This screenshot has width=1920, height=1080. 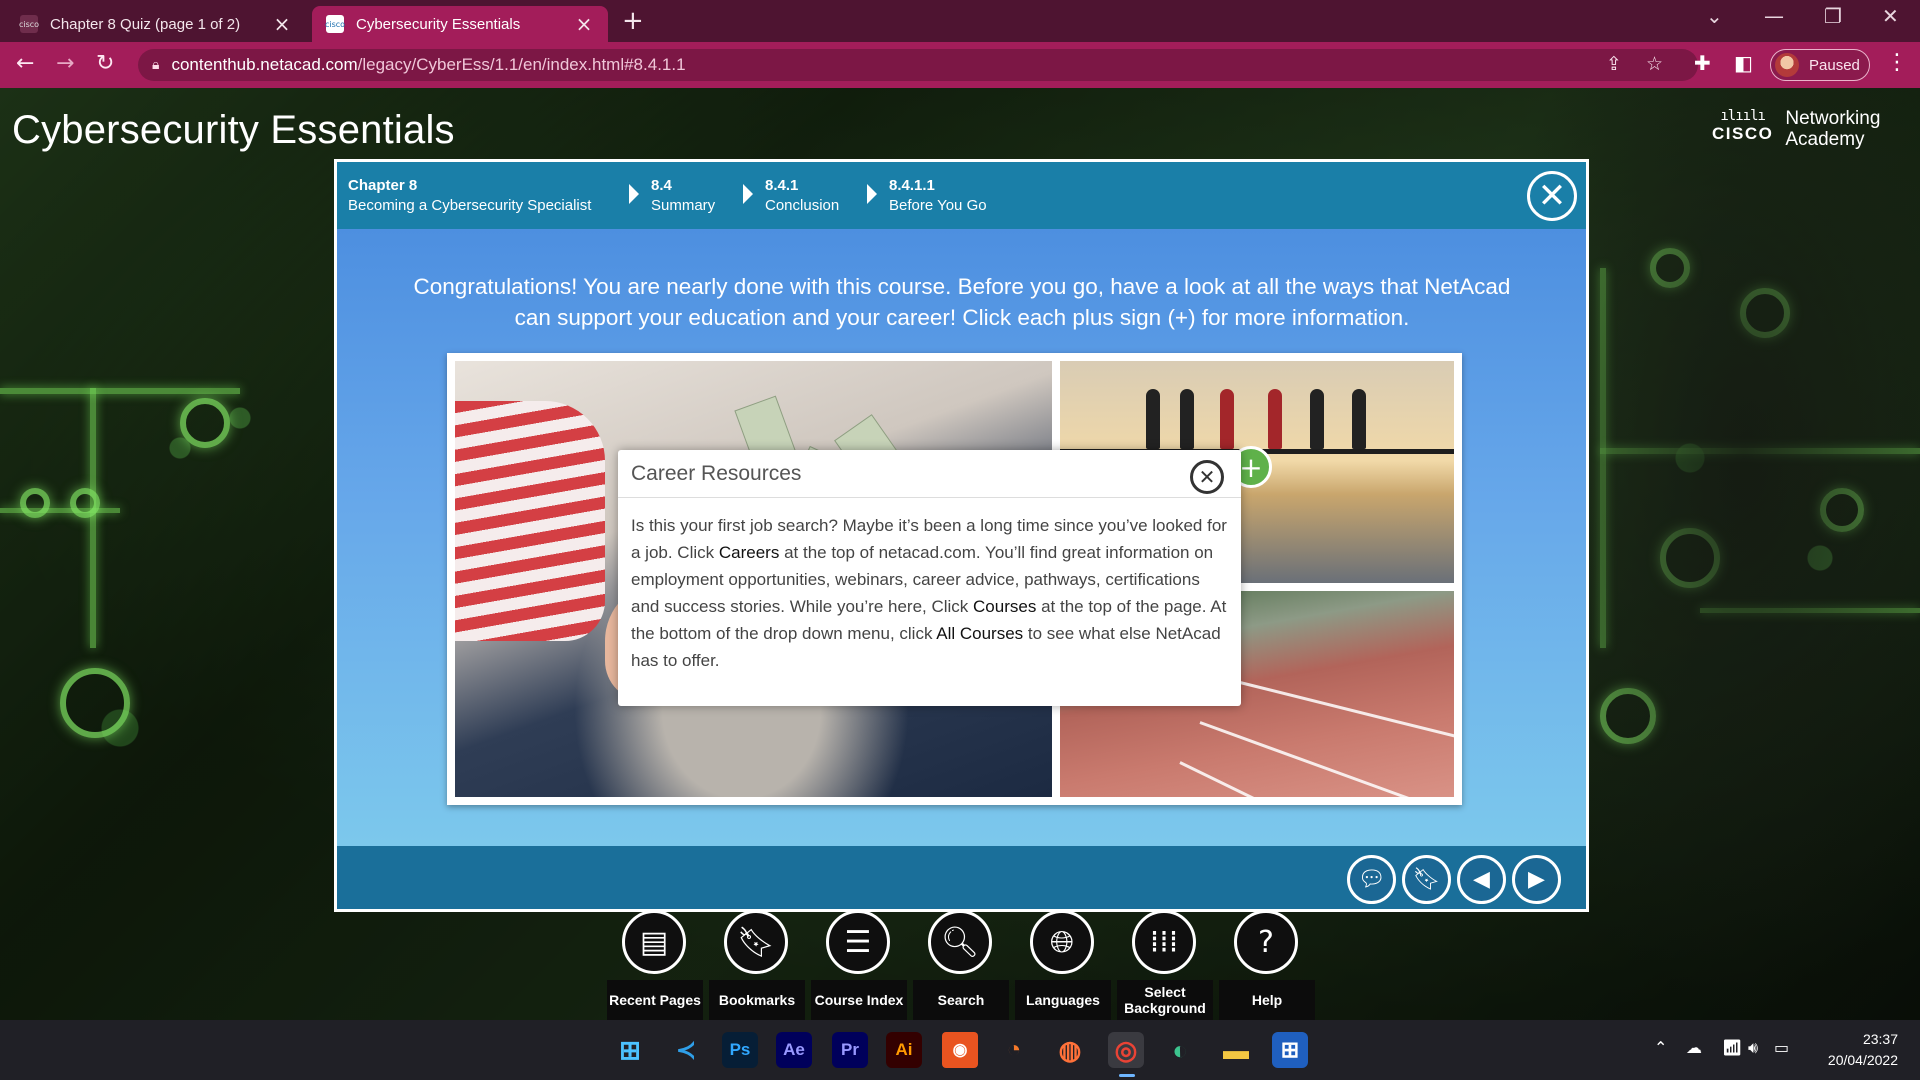 What do you see at coordinates (654, 942) in the screenshot?
I see `recent-pages-icon: ▤` at bounding box center [654, 942].